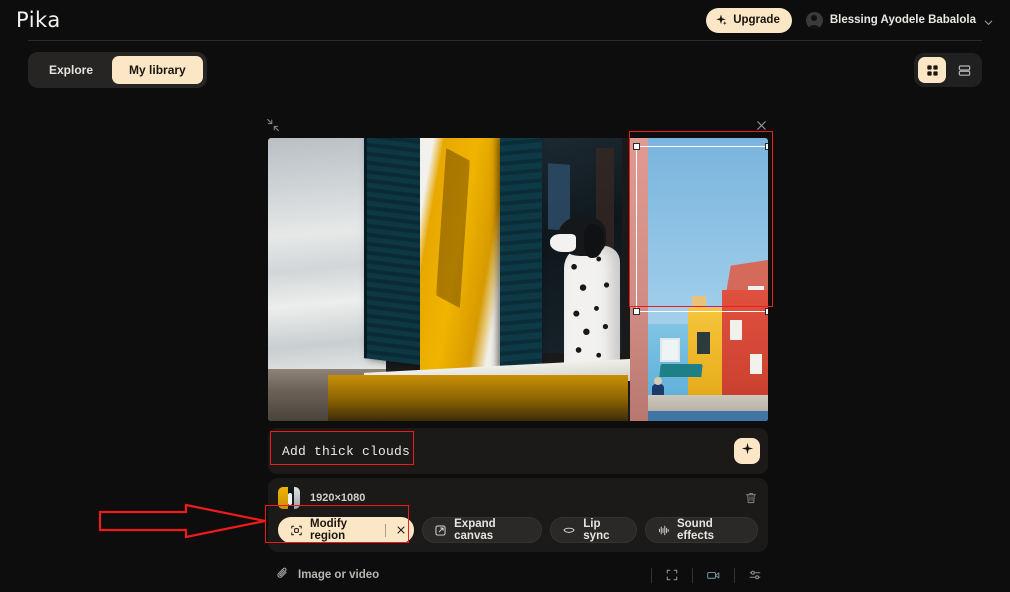  Describe the element at coordinates (636, 146) in the screenshot. I see `resize-handle-top-left` at that location.